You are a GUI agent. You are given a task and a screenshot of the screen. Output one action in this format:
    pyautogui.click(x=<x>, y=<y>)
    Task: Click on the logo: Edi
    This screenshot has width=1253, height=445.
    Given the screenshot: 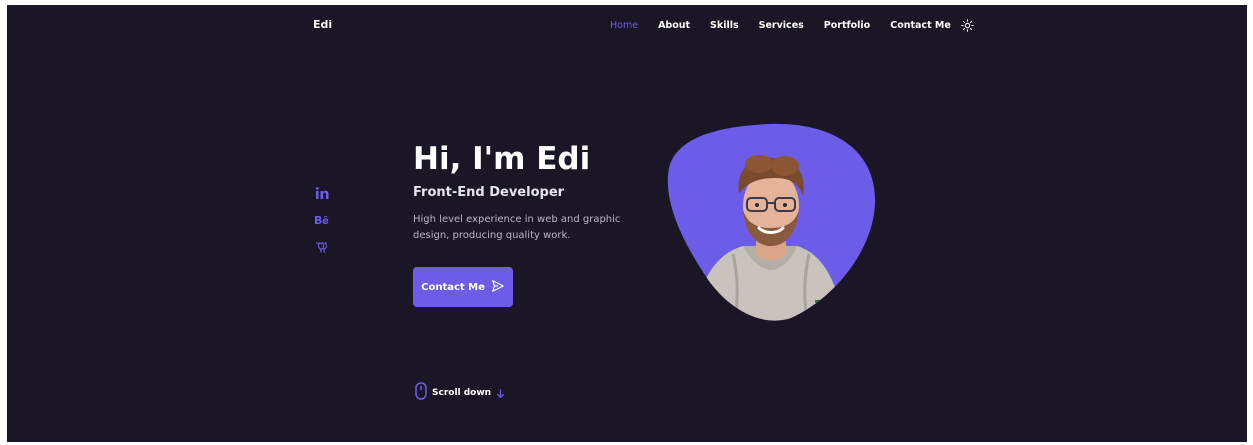 What is the action you would take?
    pyautogui.click(x=322, y=24)
    